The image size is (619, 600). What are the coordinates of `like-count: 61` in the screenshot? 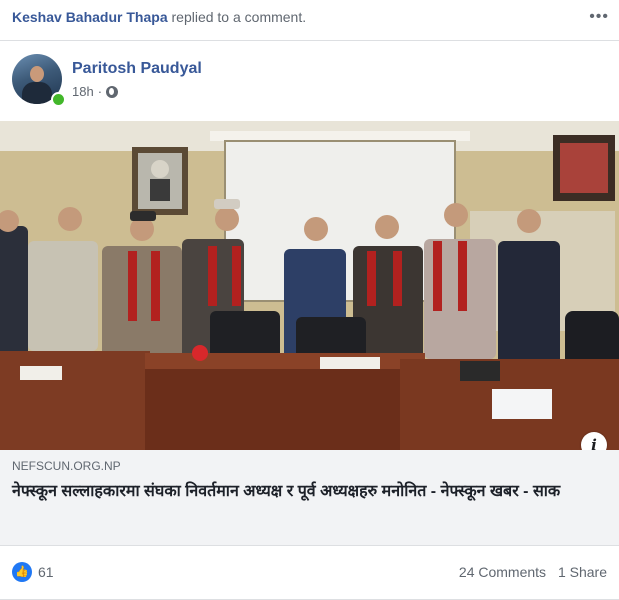 It's located at (46, 572).